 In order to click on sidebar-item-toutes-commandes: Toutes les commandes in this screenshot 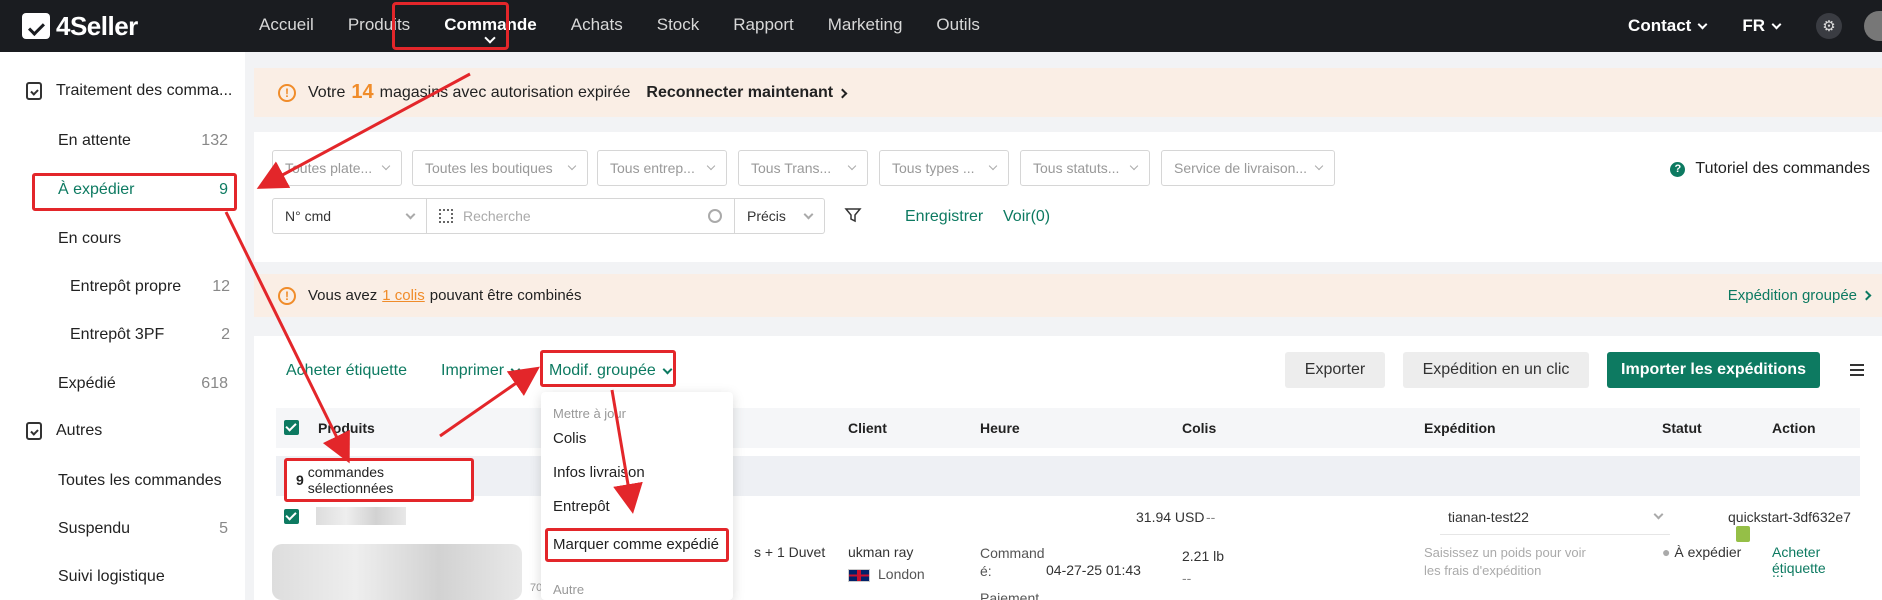, I will do `click(143, 481)`.